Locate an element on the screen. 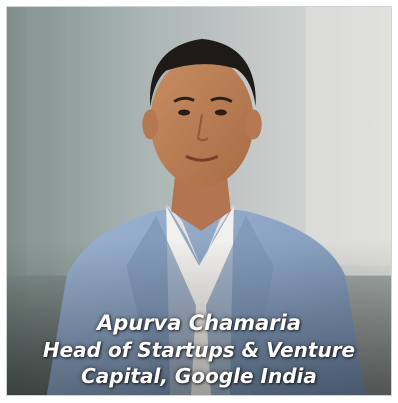 The width and height of the screenshot is (398, 403). person-title-line-1: Head of Startups & Venture is located at coordinates (199, 350).